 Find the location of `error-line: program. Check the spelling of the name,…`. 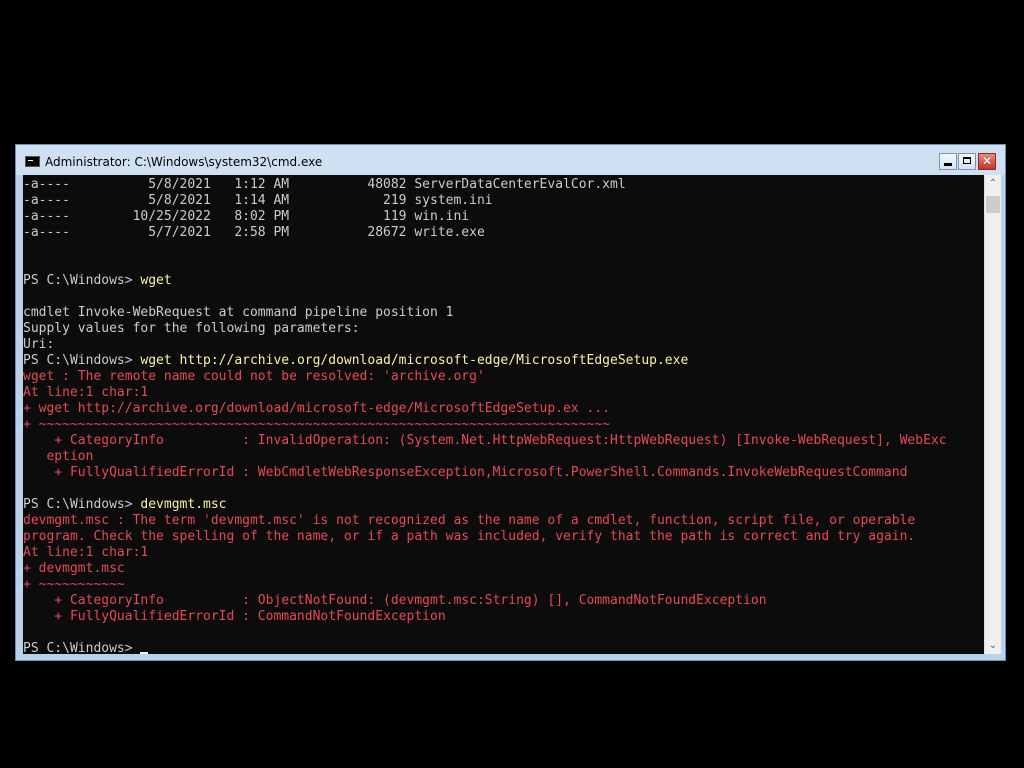

error-line: program. Check the spelling of the name,… is located at coordinates (469, 536).